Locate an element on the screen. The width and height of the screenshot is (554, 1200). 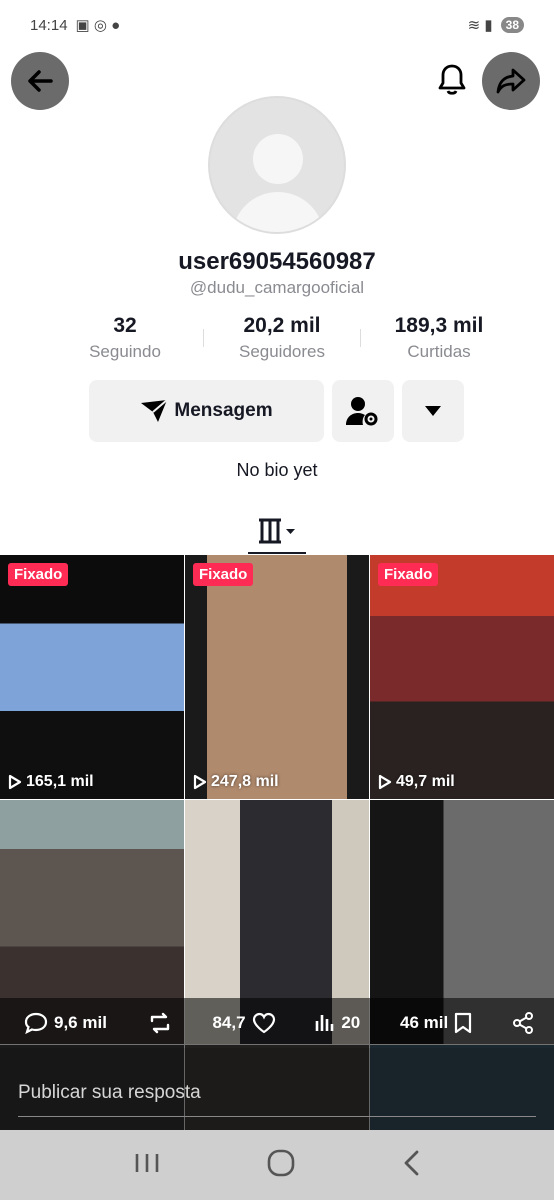
message-button: Mensagem is located at coordinates (206, 411).